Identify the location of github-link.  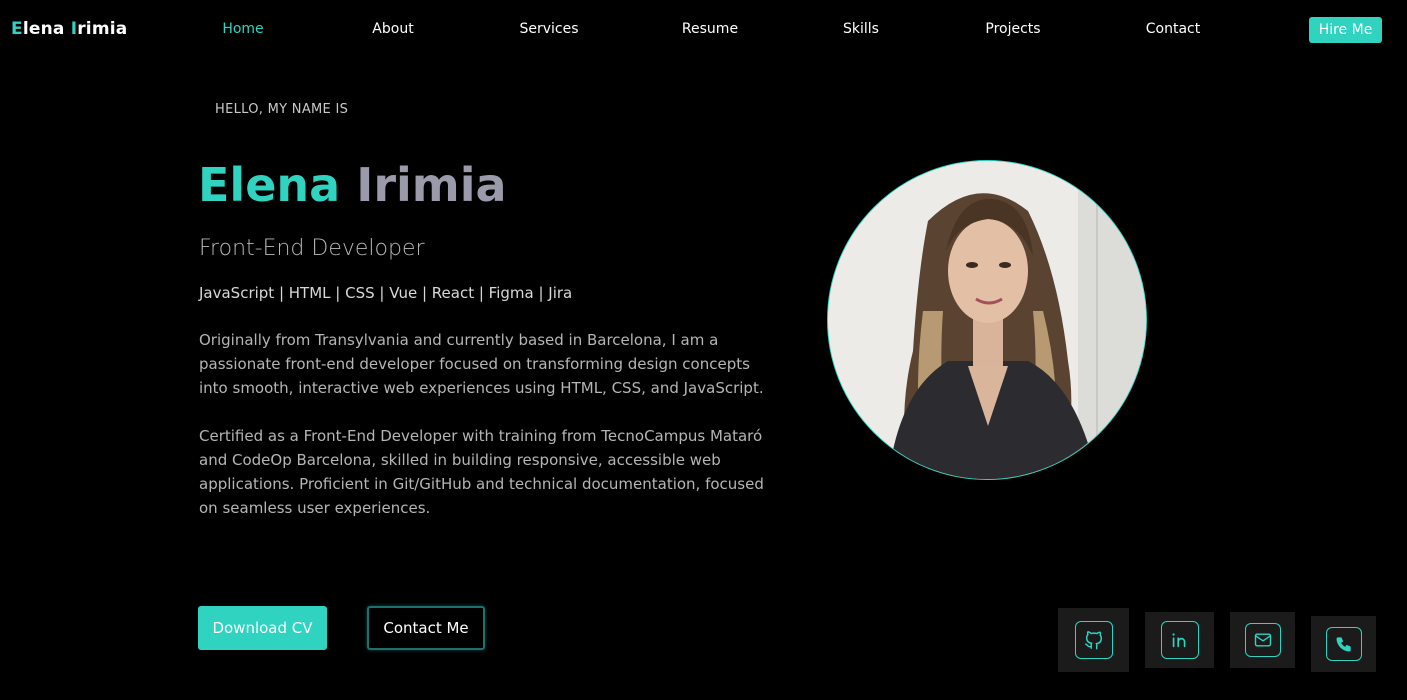
(1093, 640).